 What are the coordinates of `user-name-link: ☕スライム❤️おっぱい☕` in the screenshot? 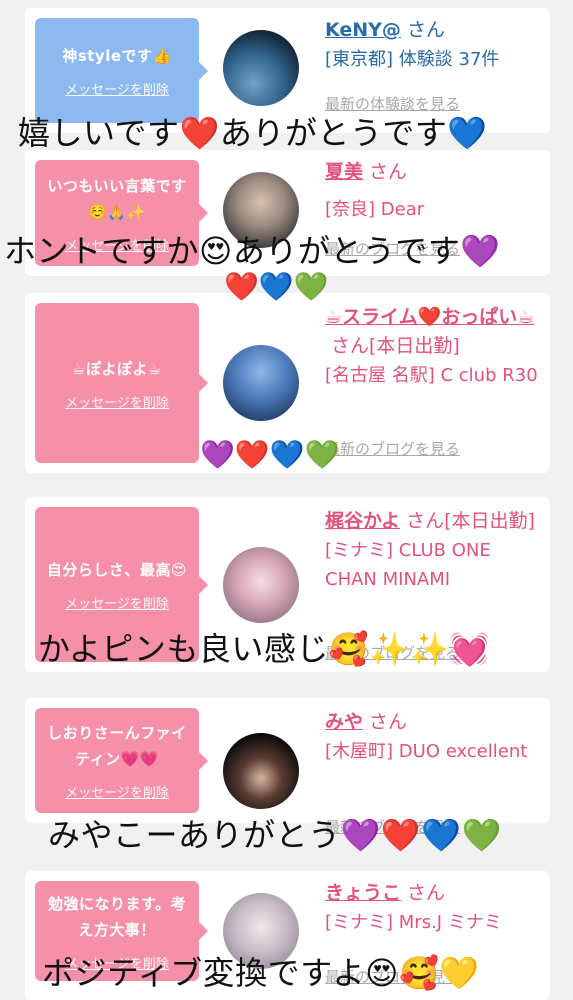 It's located at (429, 317).